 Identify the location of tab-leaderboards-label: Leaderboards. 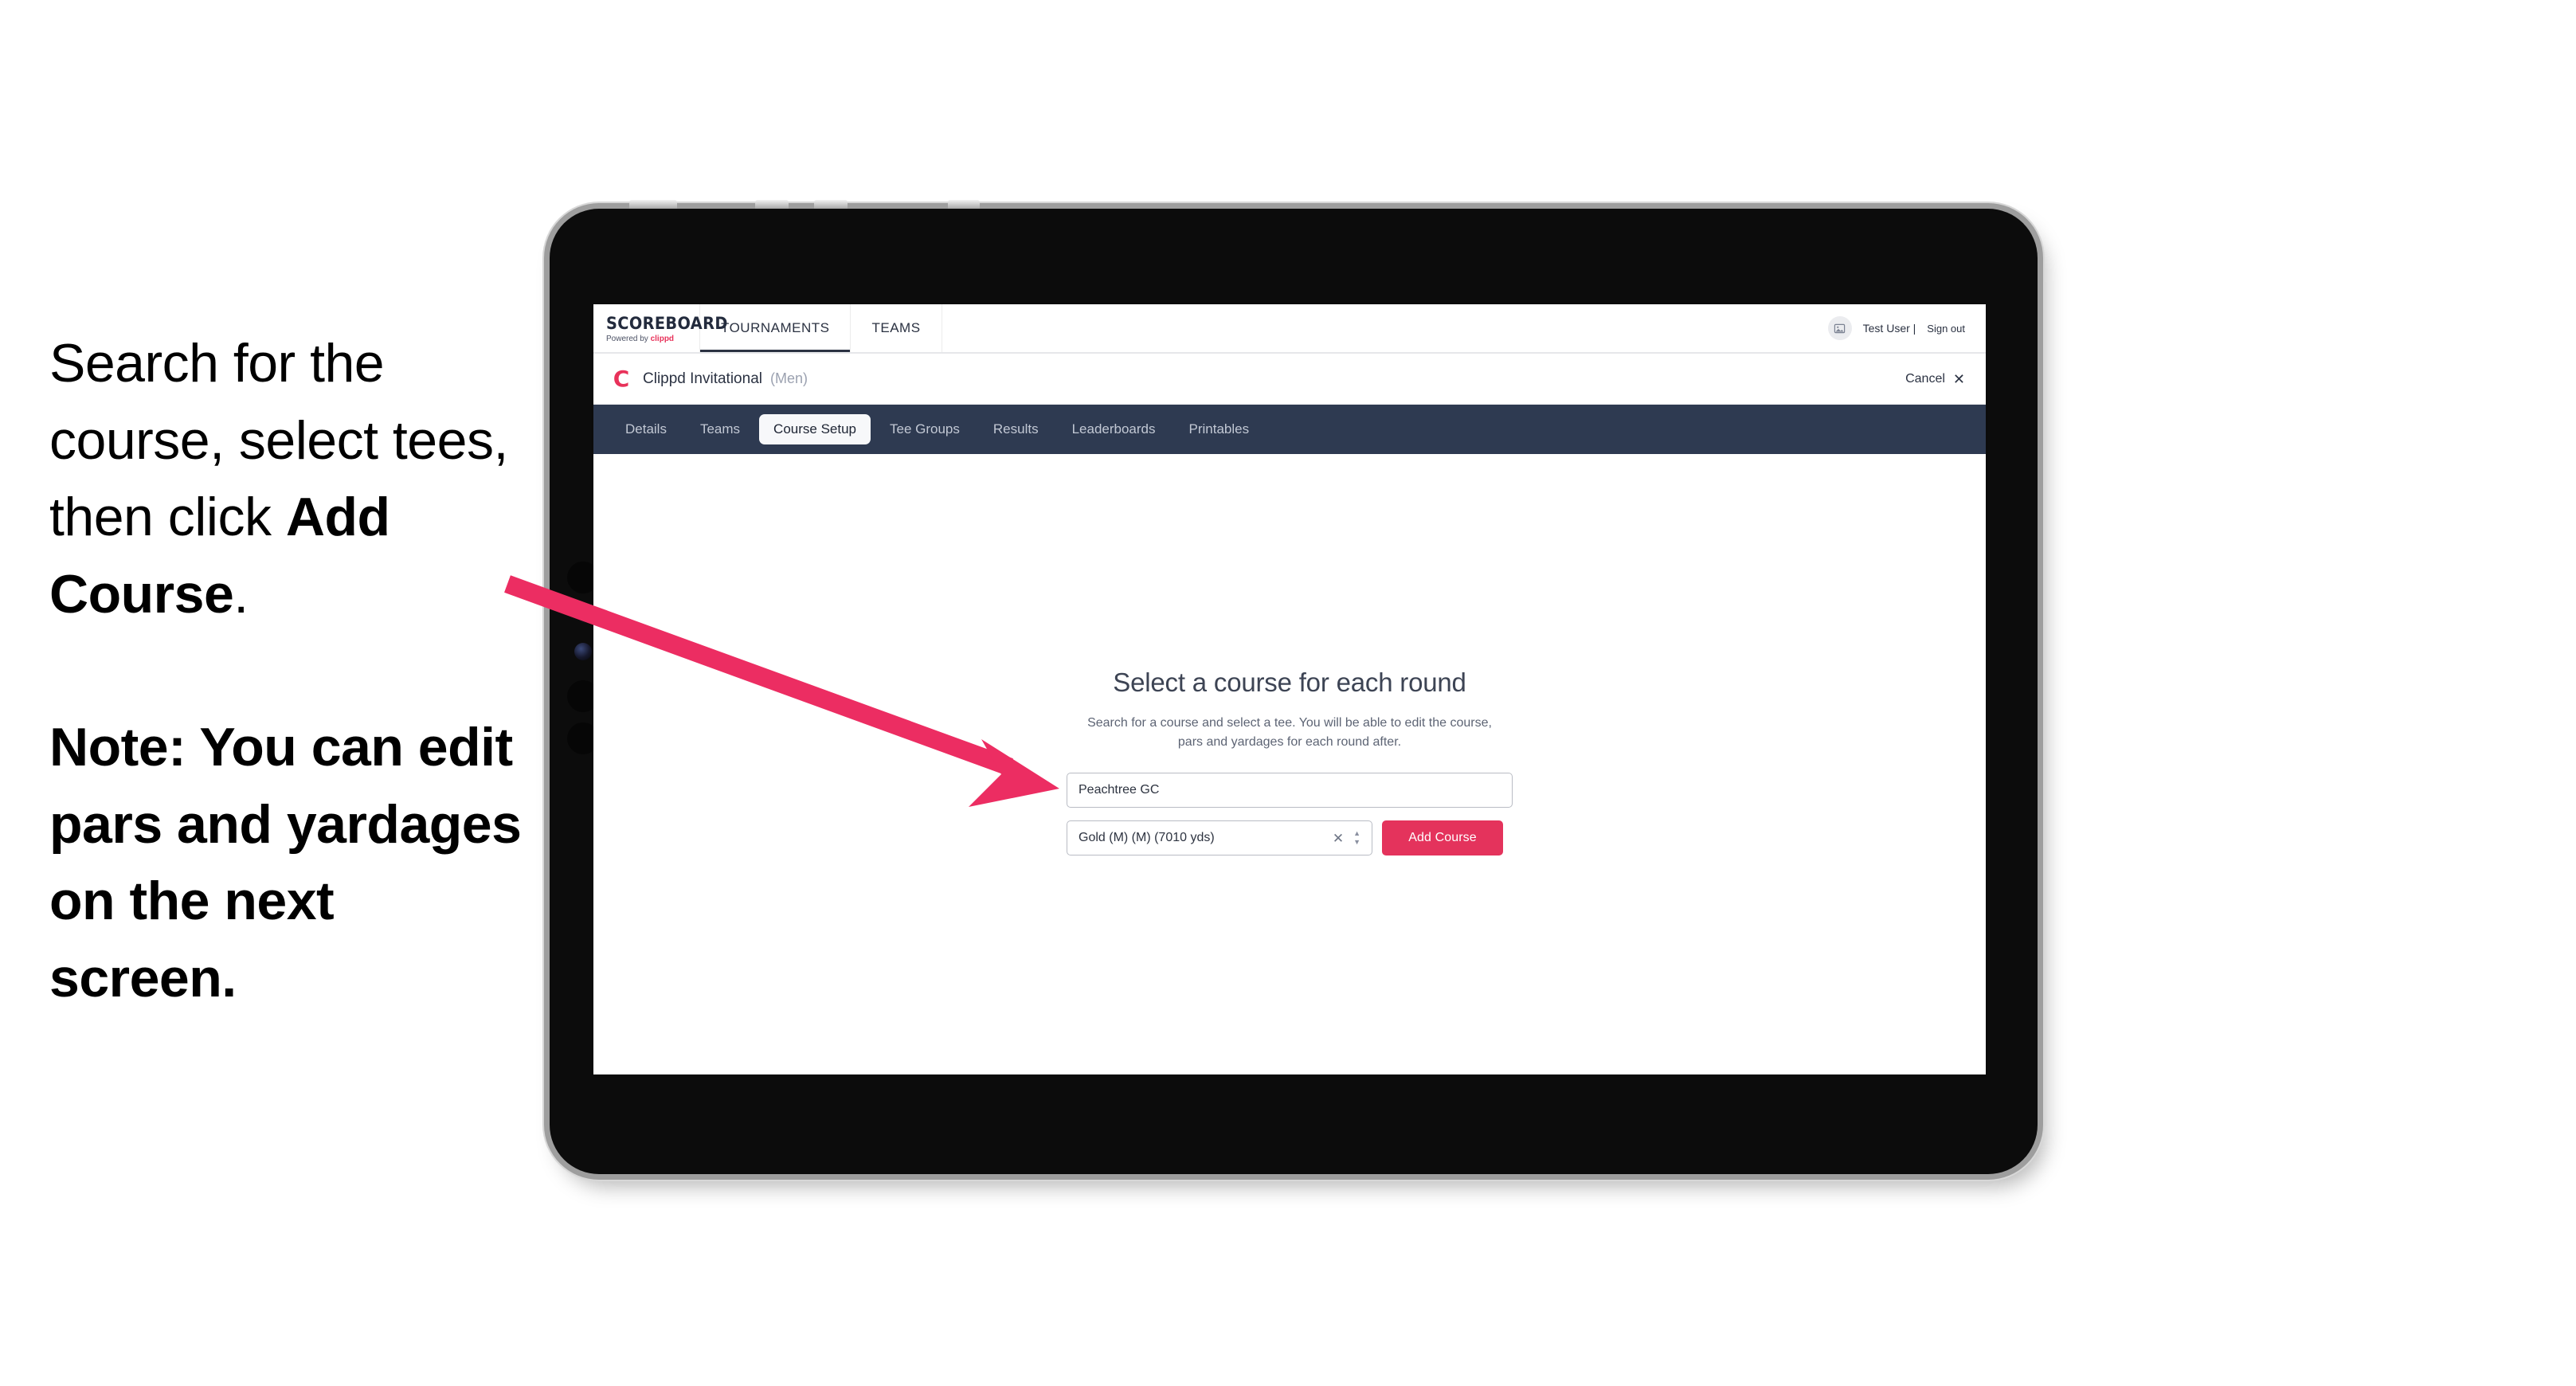
(1113, 429).